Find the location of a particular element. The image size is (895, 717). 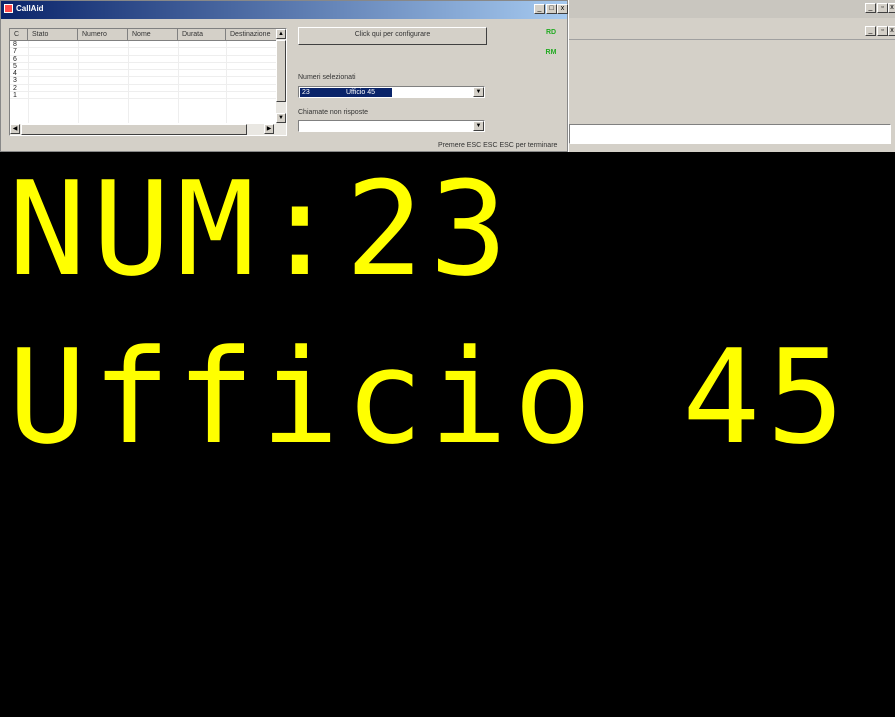

window-title: CallAid is located at coordinates (30, 8).